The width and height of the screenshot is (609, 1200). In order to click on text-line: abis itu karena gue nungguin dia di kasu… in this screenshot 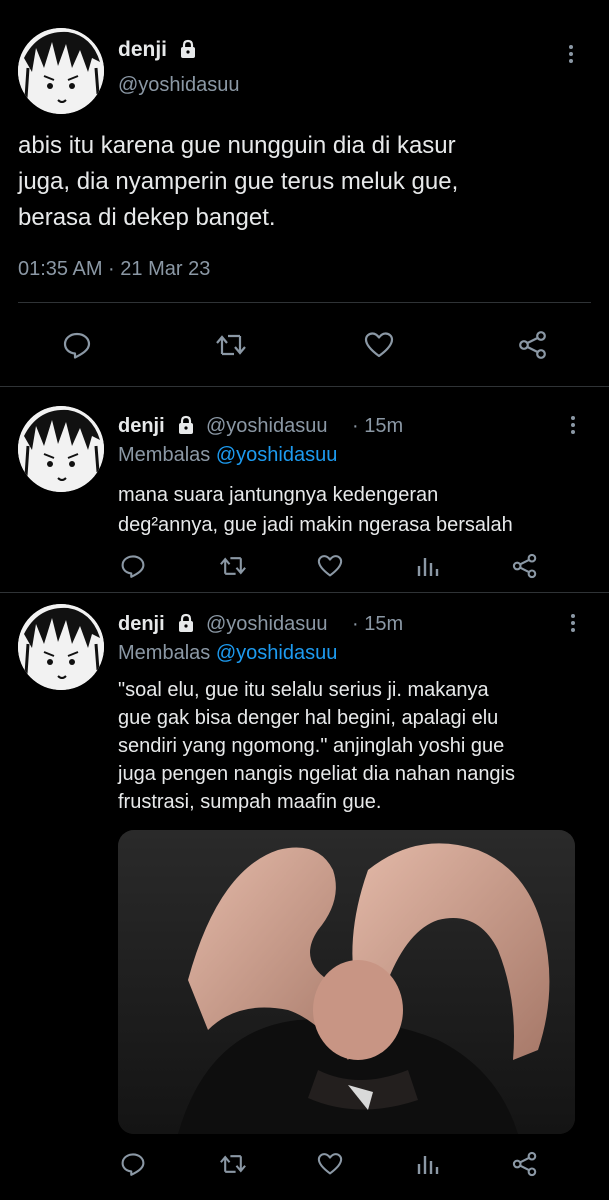, I will do `click(237, 145)`.